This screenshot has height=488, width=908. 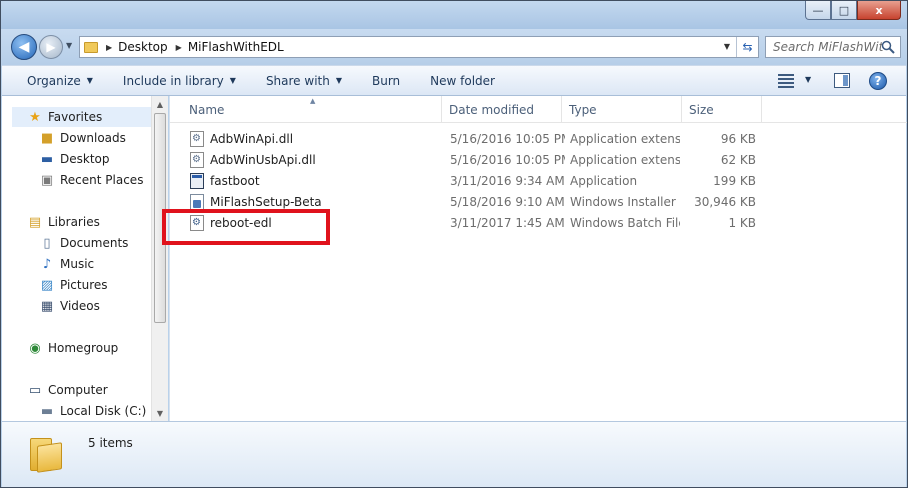 I want to click on file-size: 199 KB, so click(x=734, y=180).